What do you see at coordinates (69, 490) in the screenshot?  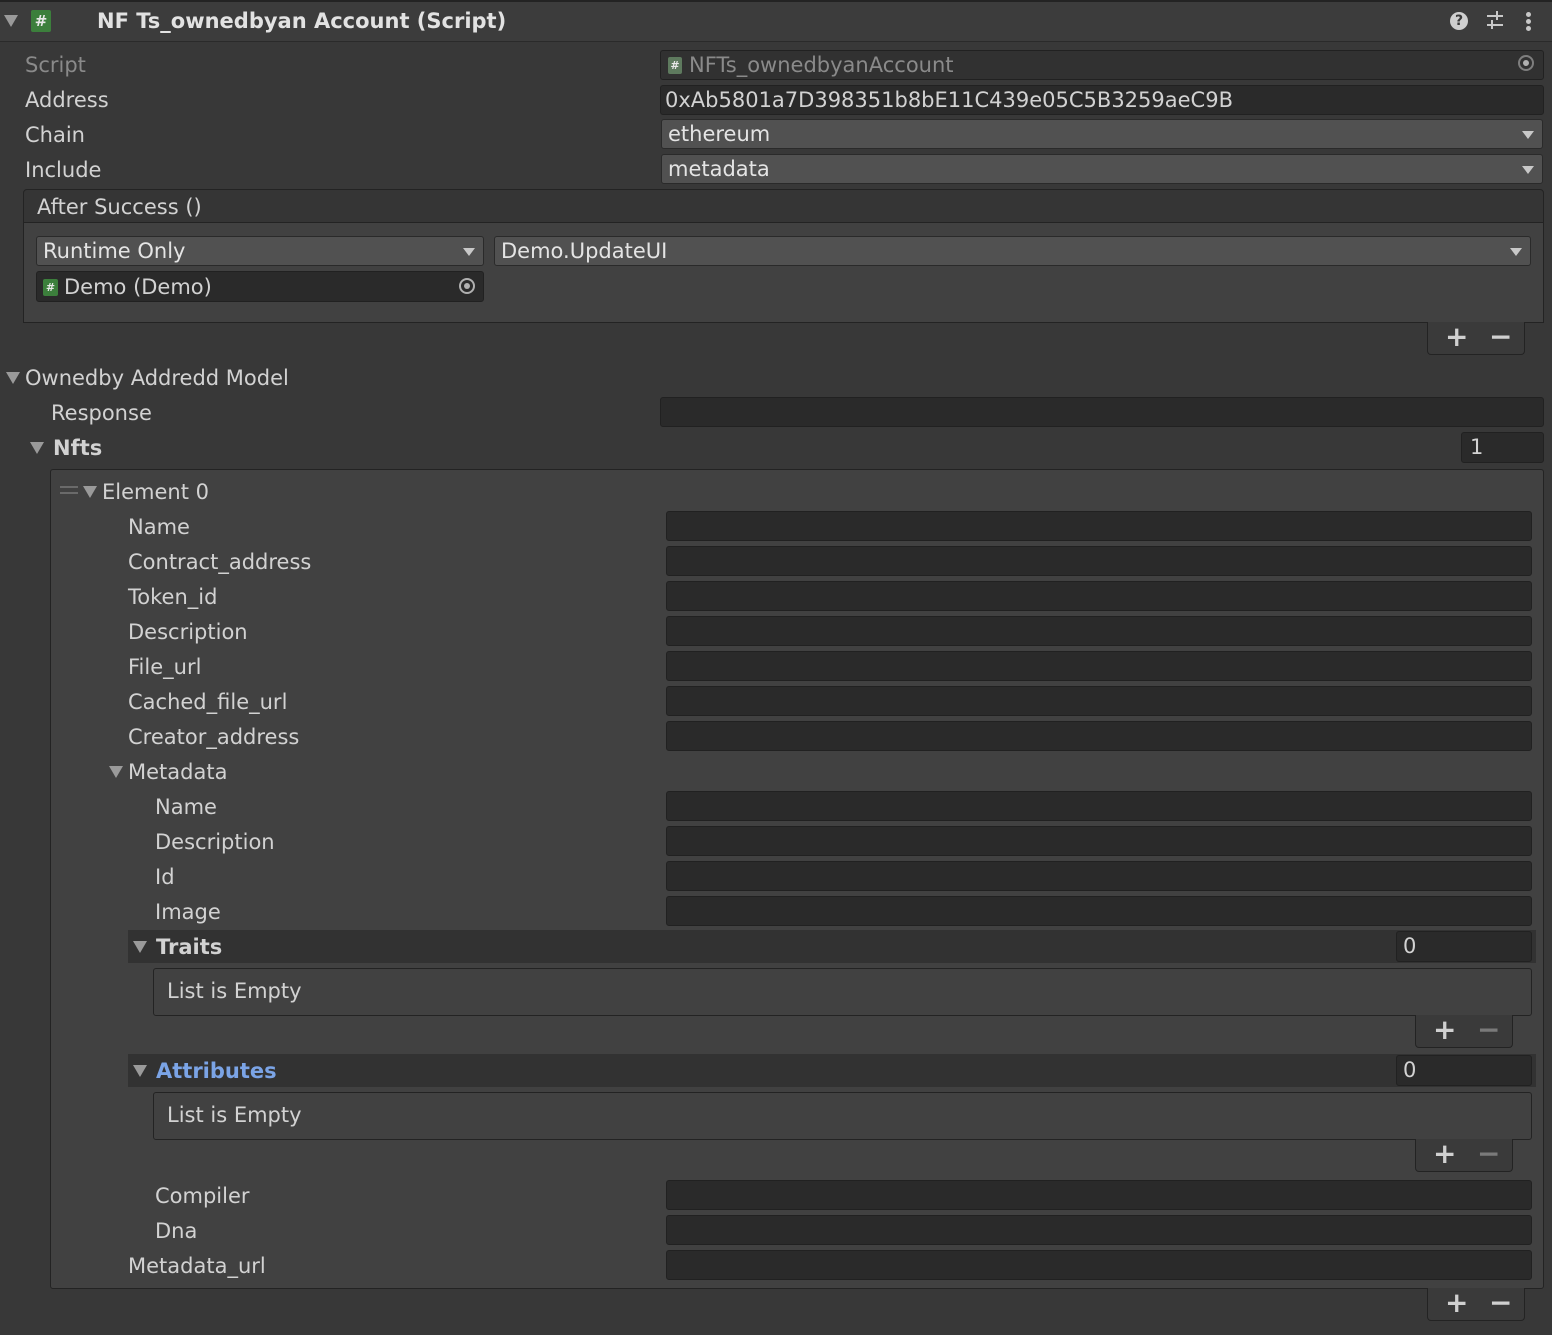 I see `drag-handle-icon` at bounding box center [69, 490].